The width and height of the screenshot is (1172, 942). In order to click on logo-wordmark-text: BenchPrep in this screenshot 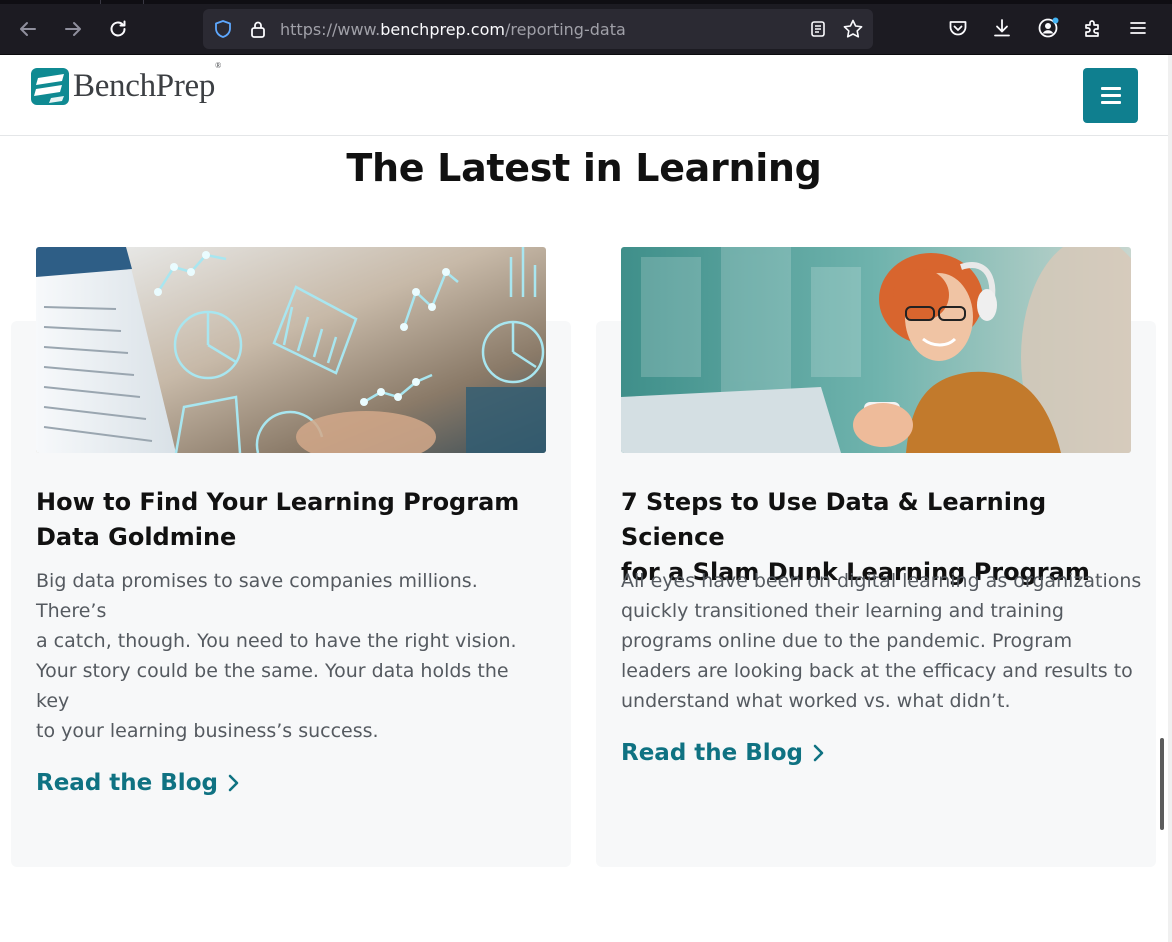, I will do `click(144, 86)`.